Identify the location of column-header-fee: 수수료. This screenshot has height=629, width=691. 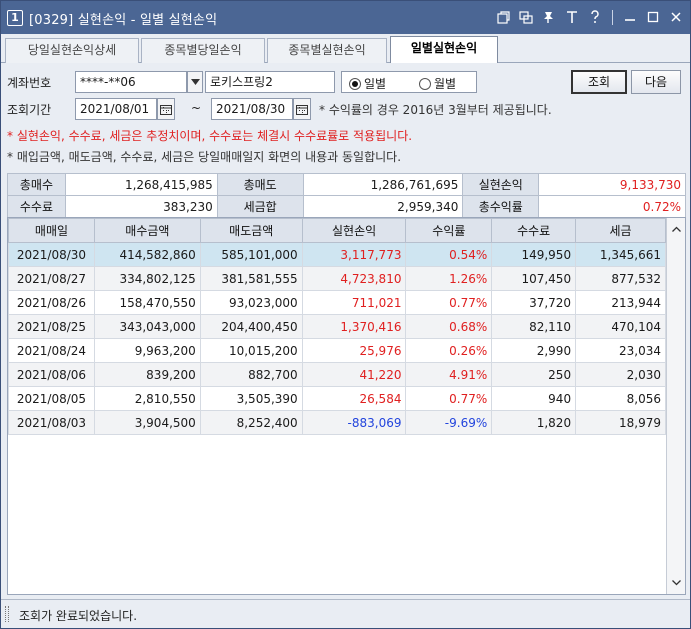
(534, 230).